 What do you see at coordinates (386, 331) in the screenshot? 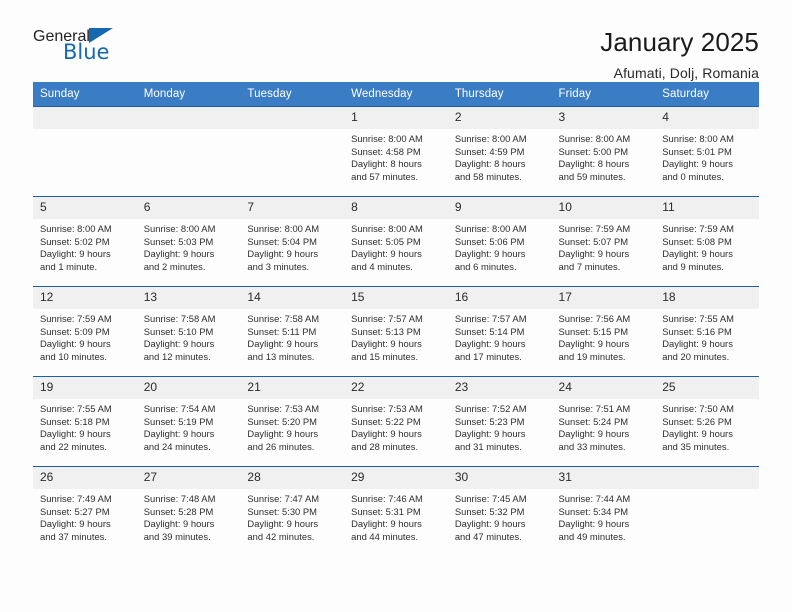
I see `sunset-text: Sunset: 5:13 PM` at bounding box center [386, 331].